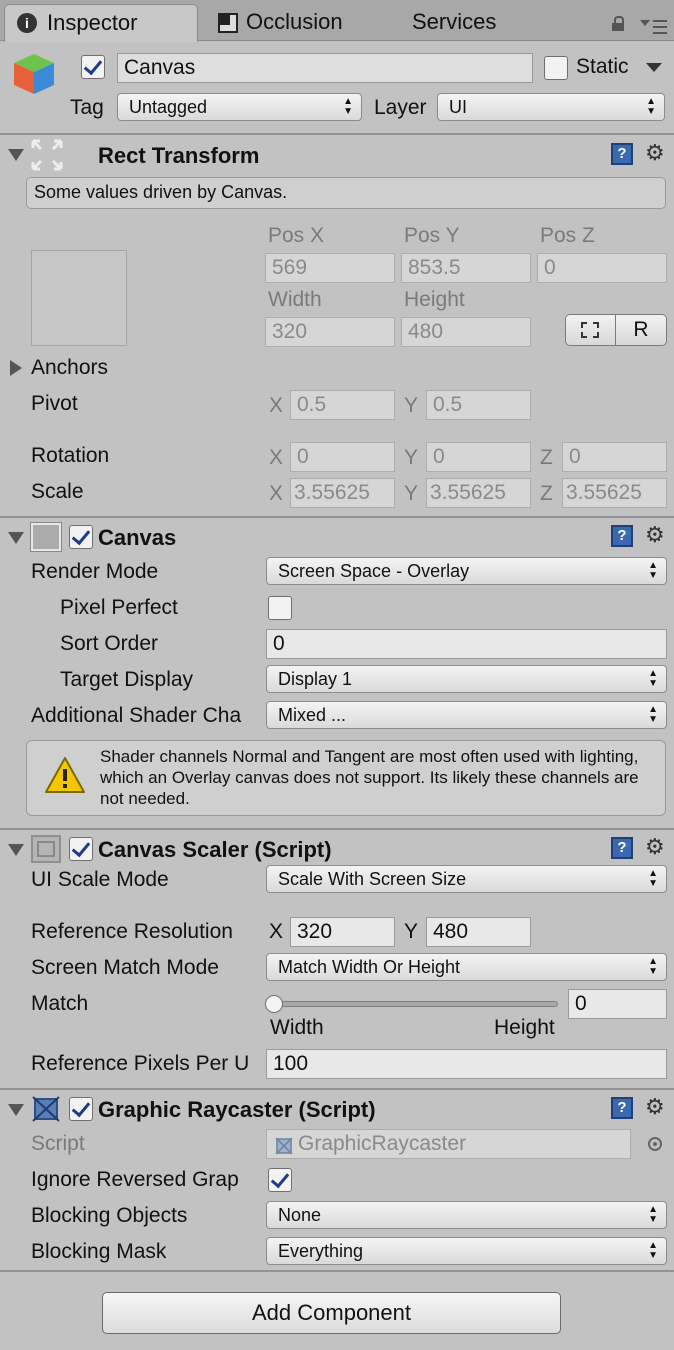  Describe the element at coordinates (100, 879) in the screenshot. I see `ui-scale-mode-label: UI Scale Mode` at that location.